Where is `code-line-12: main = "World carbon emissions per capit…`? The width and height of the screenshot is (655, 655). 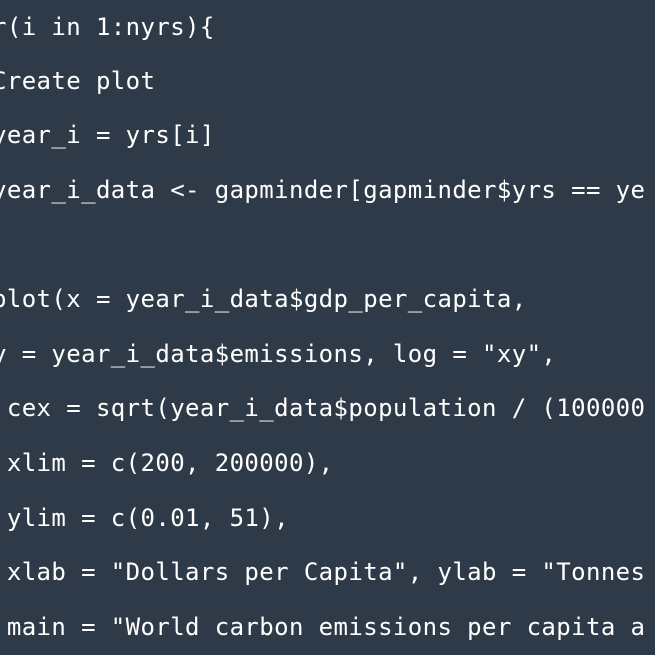 code-line-12: main = "World carbon emissions per capit… is located at coordinates (323, 627).